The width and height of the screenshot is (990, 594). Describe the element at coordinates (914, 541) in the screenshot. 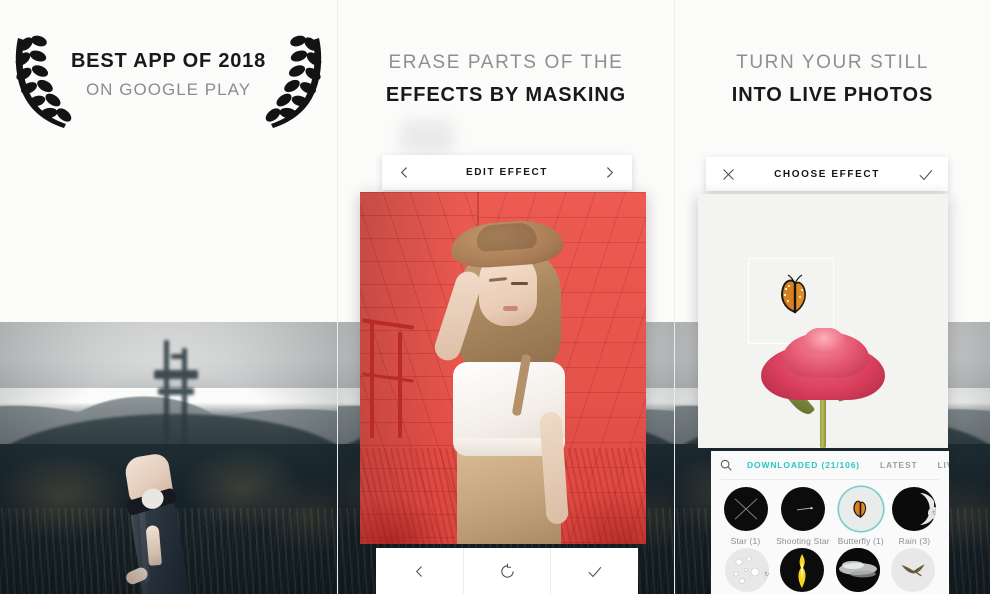

I see `effect-label: Rain (3)` at that location.